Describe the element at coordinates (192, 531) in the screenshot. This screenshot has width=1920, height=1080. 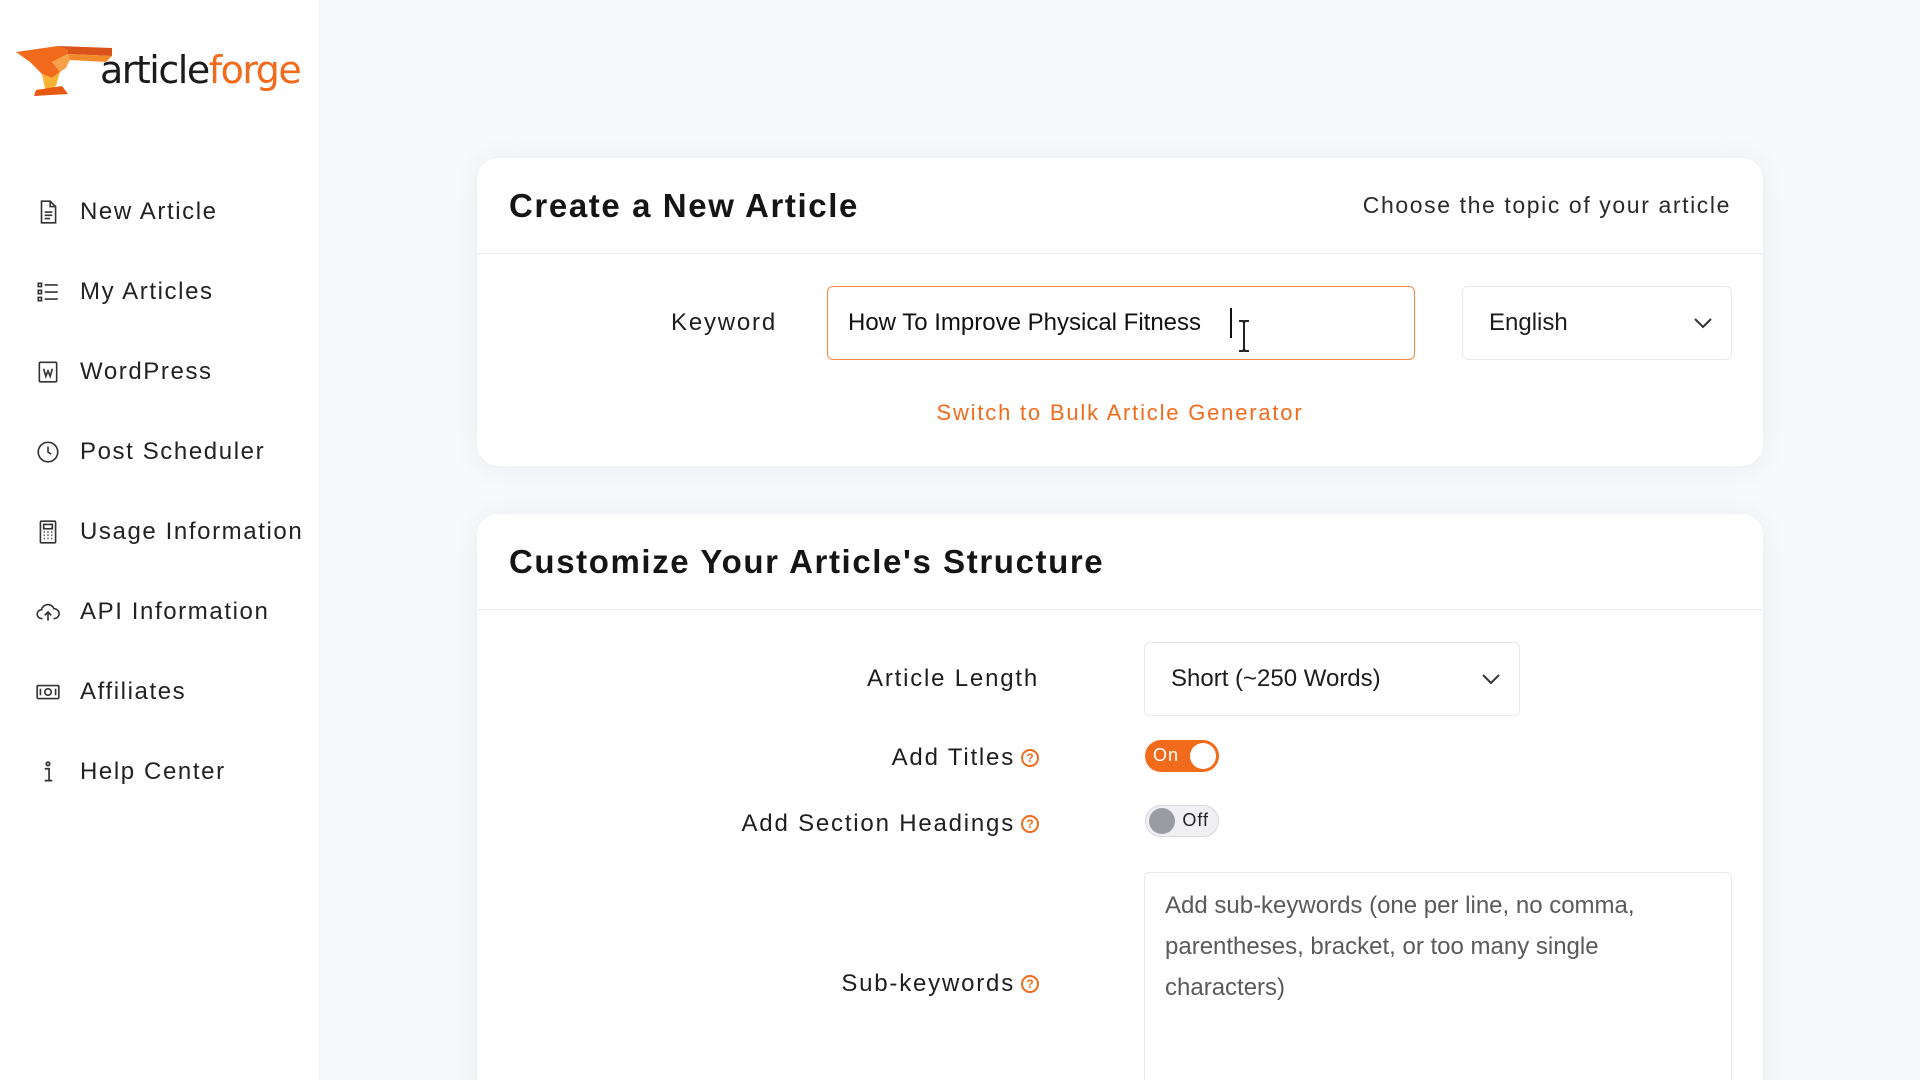
I see `sidebar-item-label: Usage Information` at that location.